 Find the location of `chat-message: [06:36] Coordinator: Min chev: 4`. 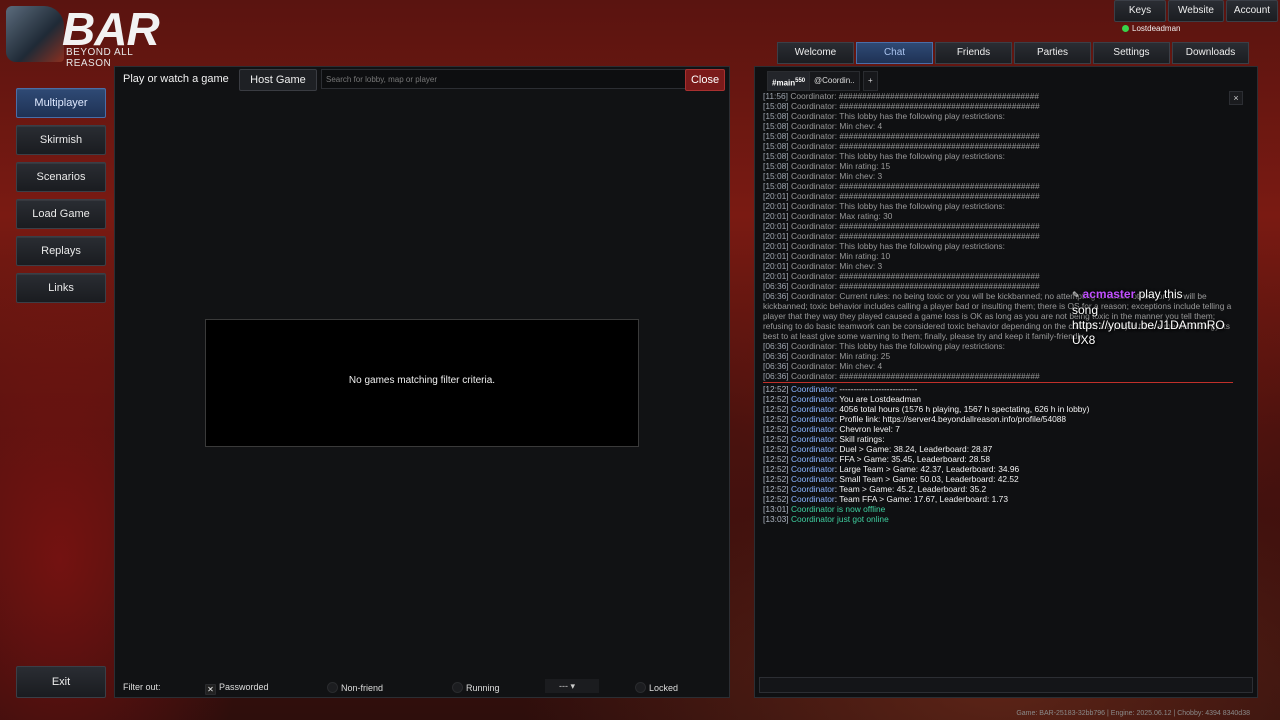

chat-message: [06:36] Coordinator: Min chev: 4 is located at coordinates (823, 366).